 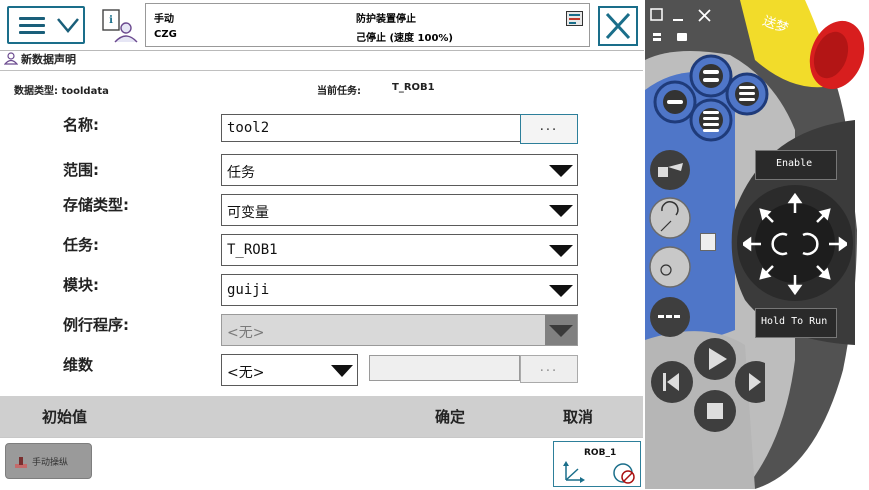 I want to click on mechanical-unit-key, so click(x=670, y=170).